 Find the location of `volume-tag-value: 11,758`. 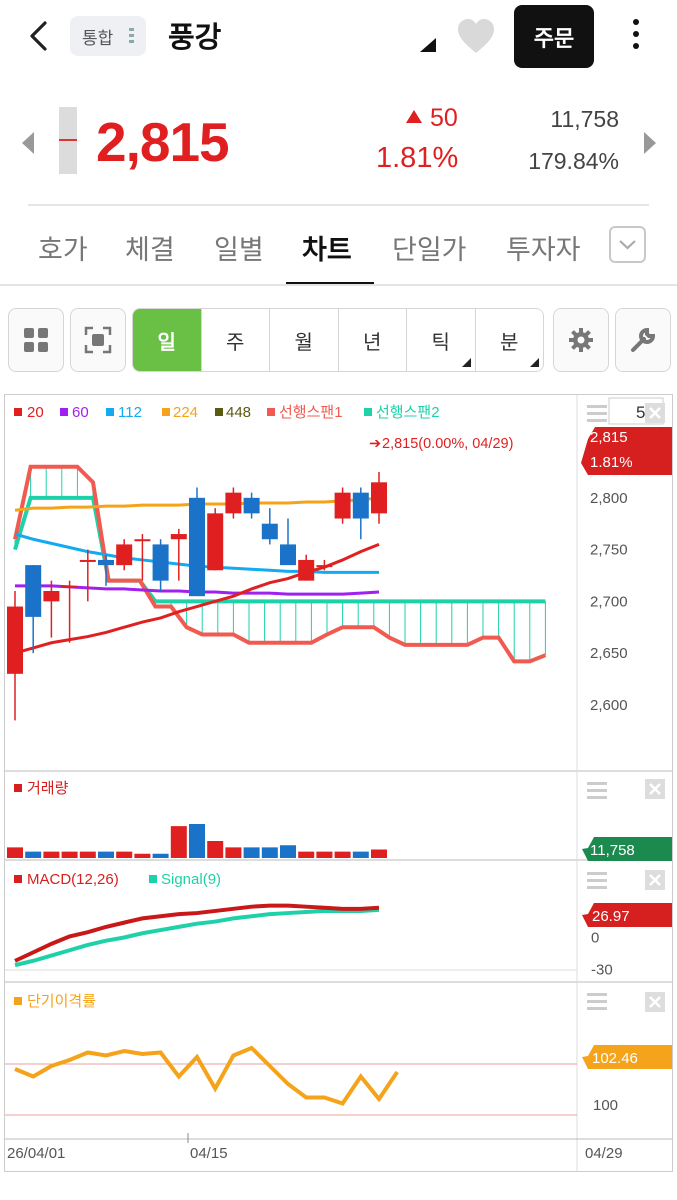

volume-tag-value: 11,758 is located at coordinates (612, 850).